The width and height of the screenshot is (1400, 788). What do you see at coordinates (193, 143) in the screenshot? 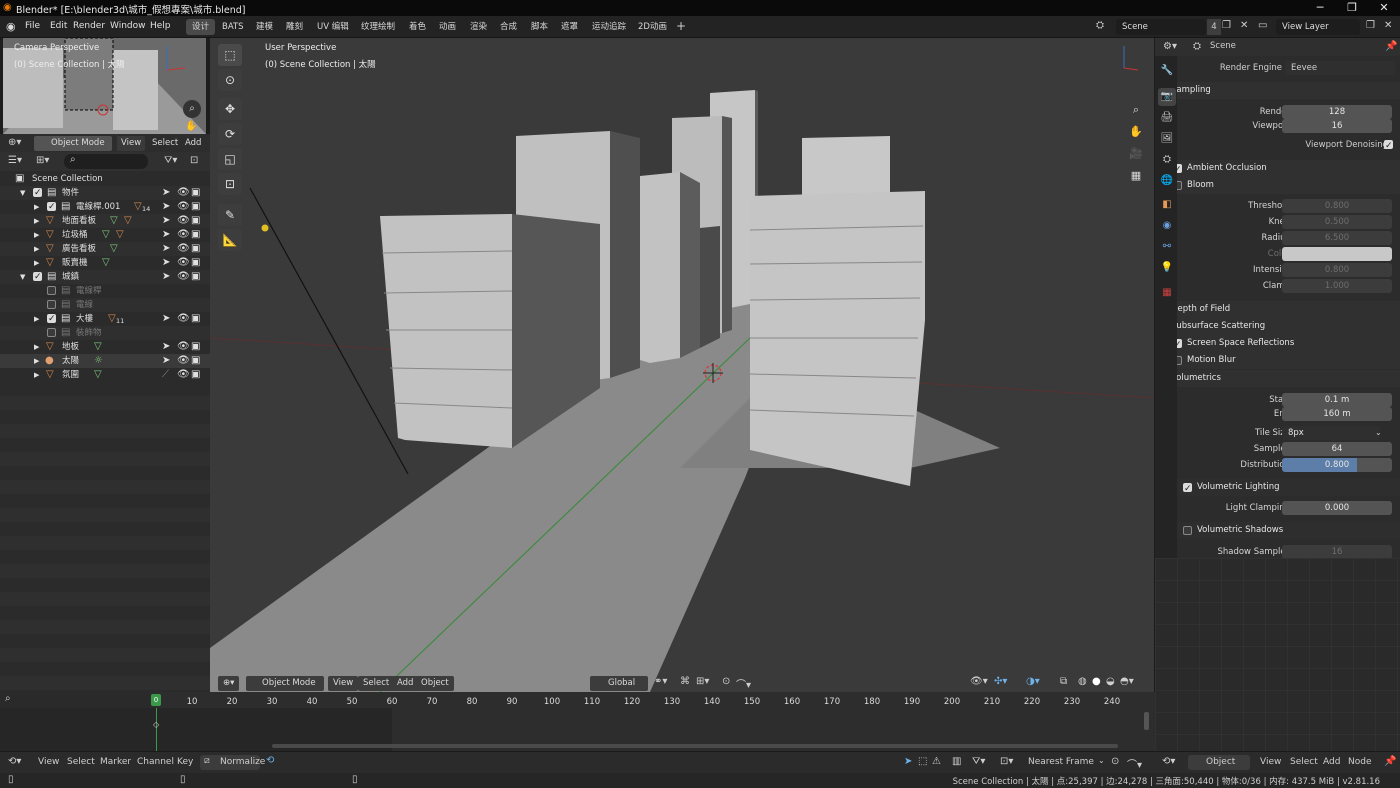
I see `add-menu: Add` at bounding box center [193, 143].